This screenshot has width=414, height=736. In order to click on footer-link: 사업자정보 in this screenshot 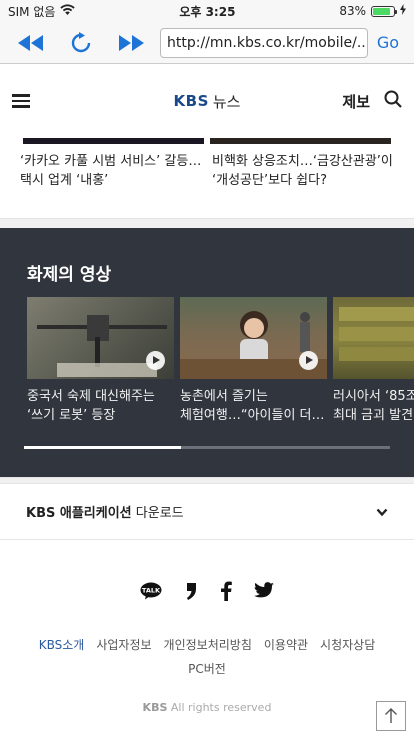, I will do `click(123, 645)`.